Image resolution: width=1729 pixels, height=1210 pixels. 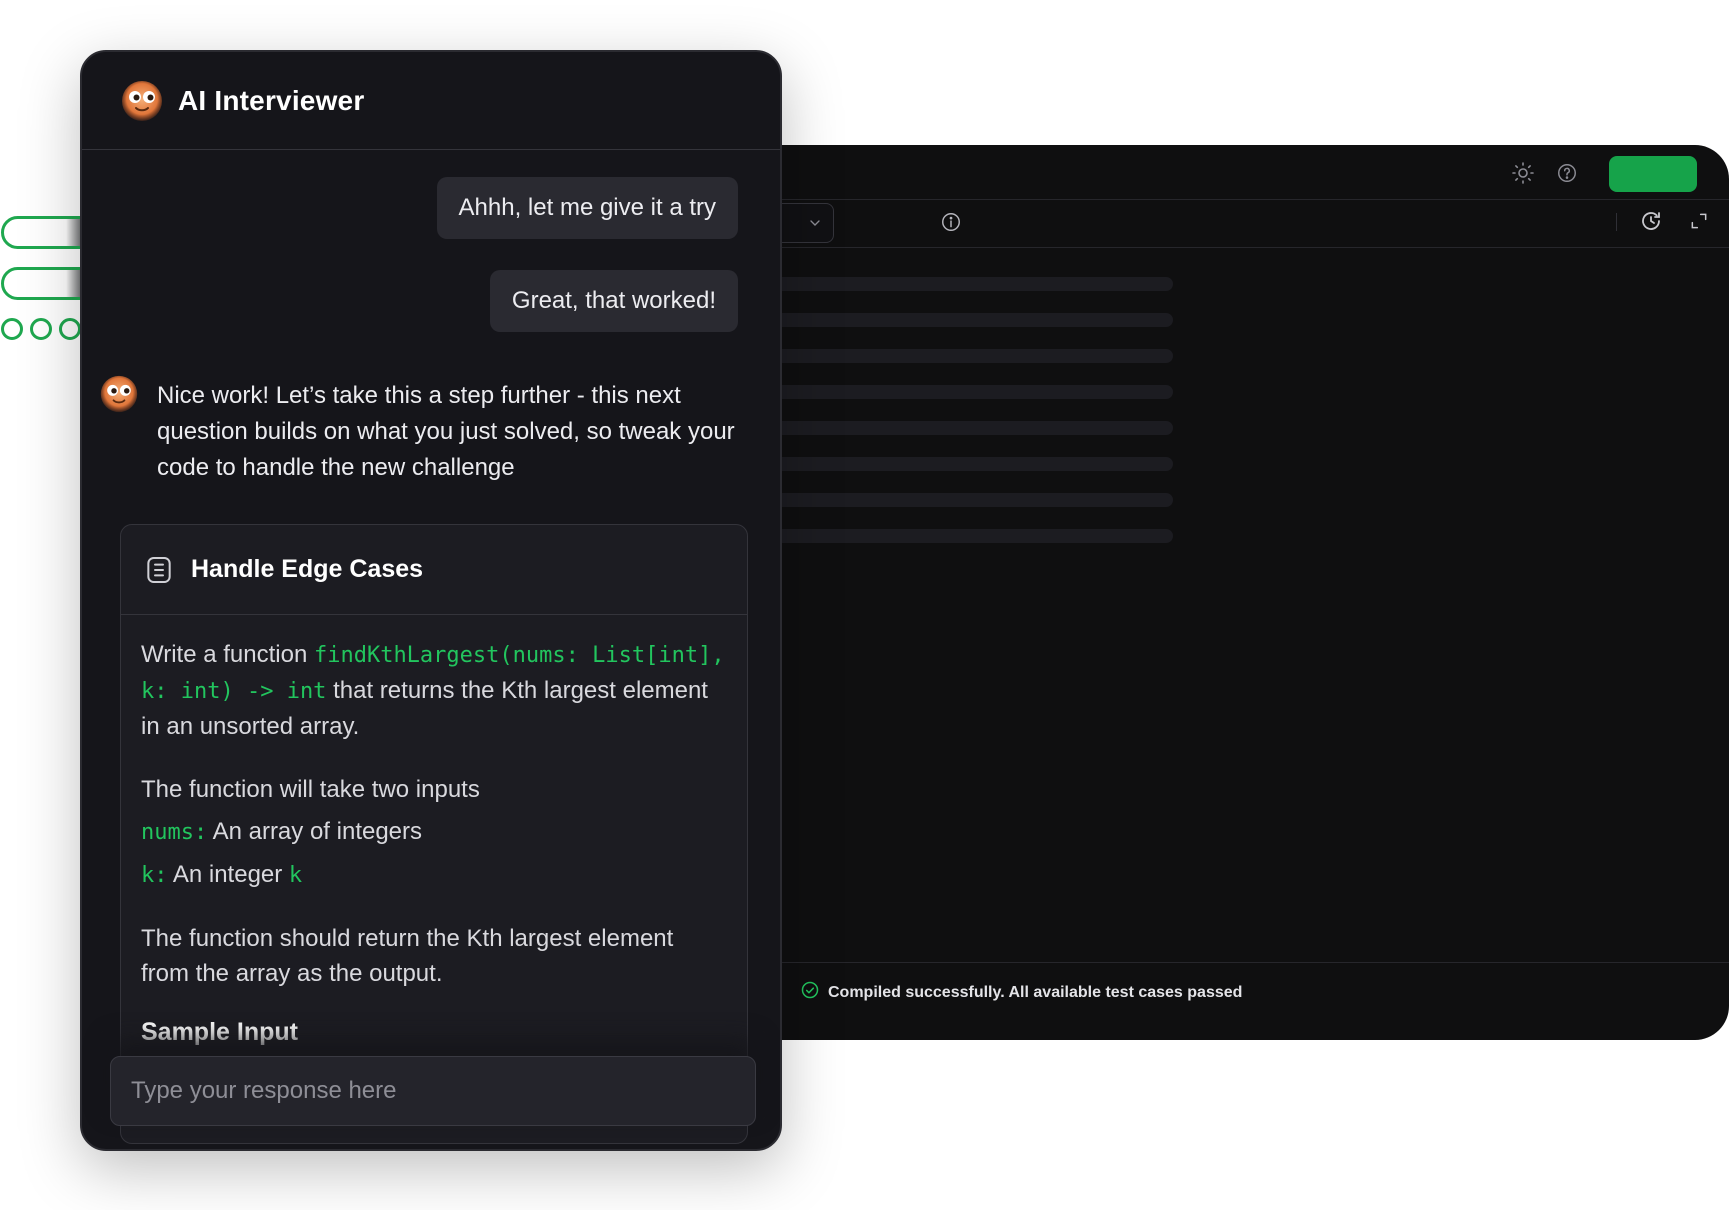 What do you see at coordinates (1214, 962) in the screenshot?
I see `status-divider` at bounding box center [1214, 962].